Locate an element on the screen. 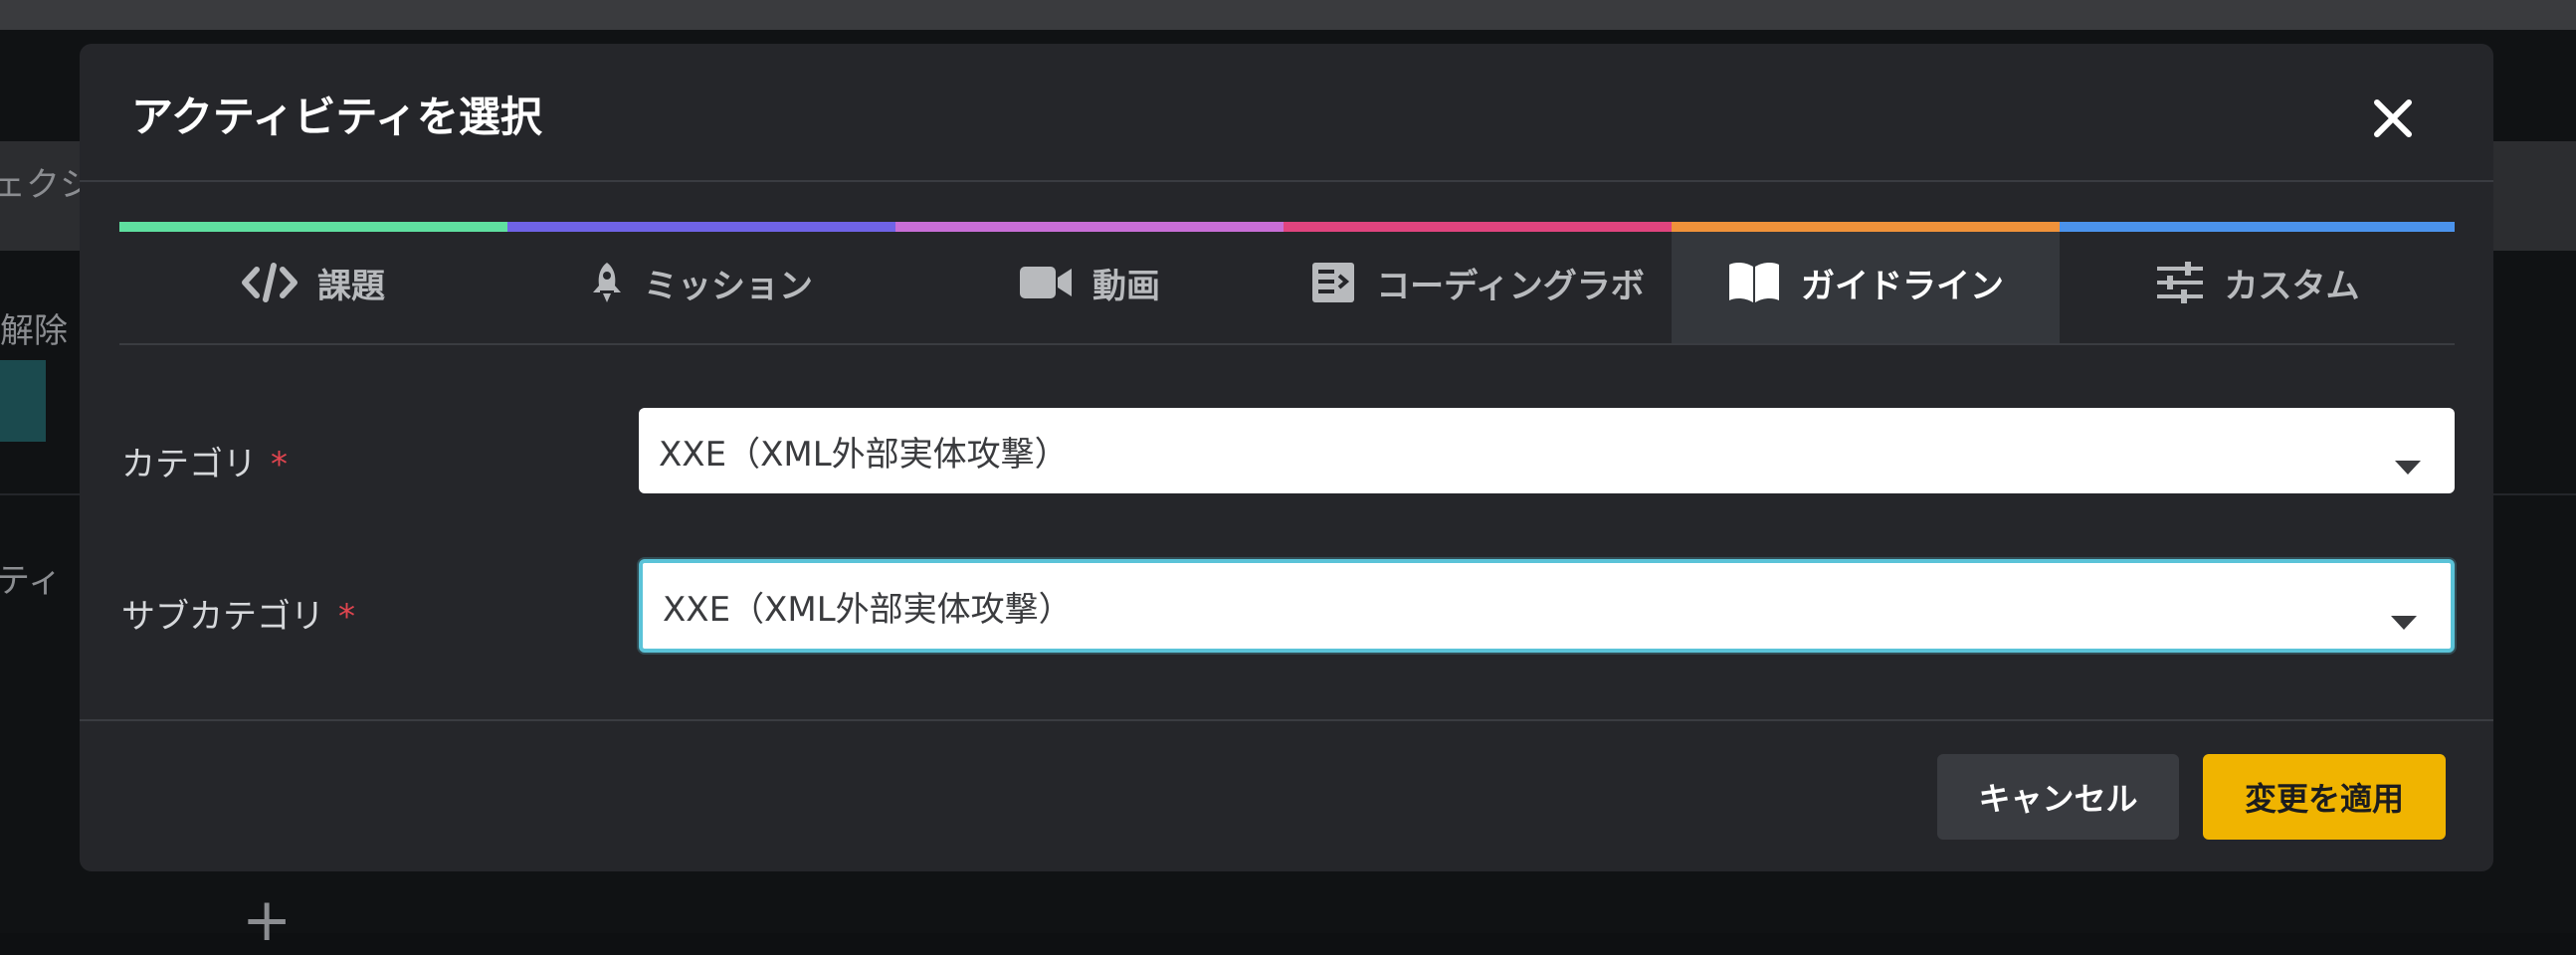  background-text: 解除 is located at coordinates (34, 331).